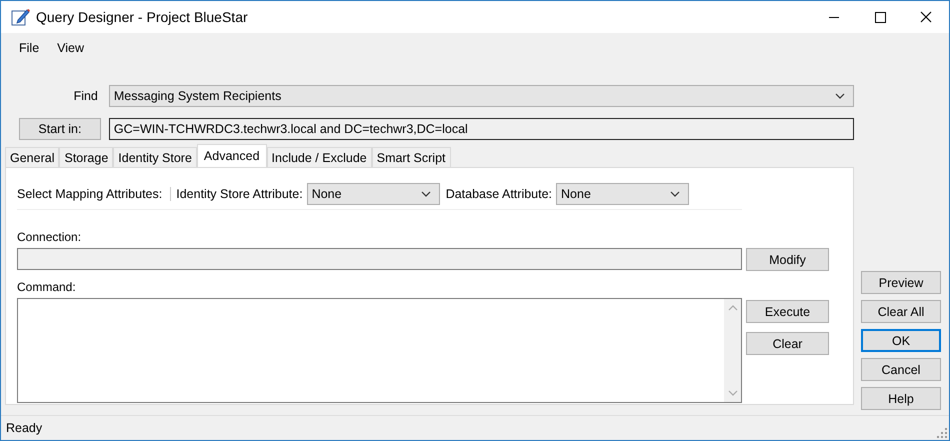  What do you see at coordinates (942, 433) in the screenshot?
I see `resize-grip-icon` at bounding box center [942, 433].